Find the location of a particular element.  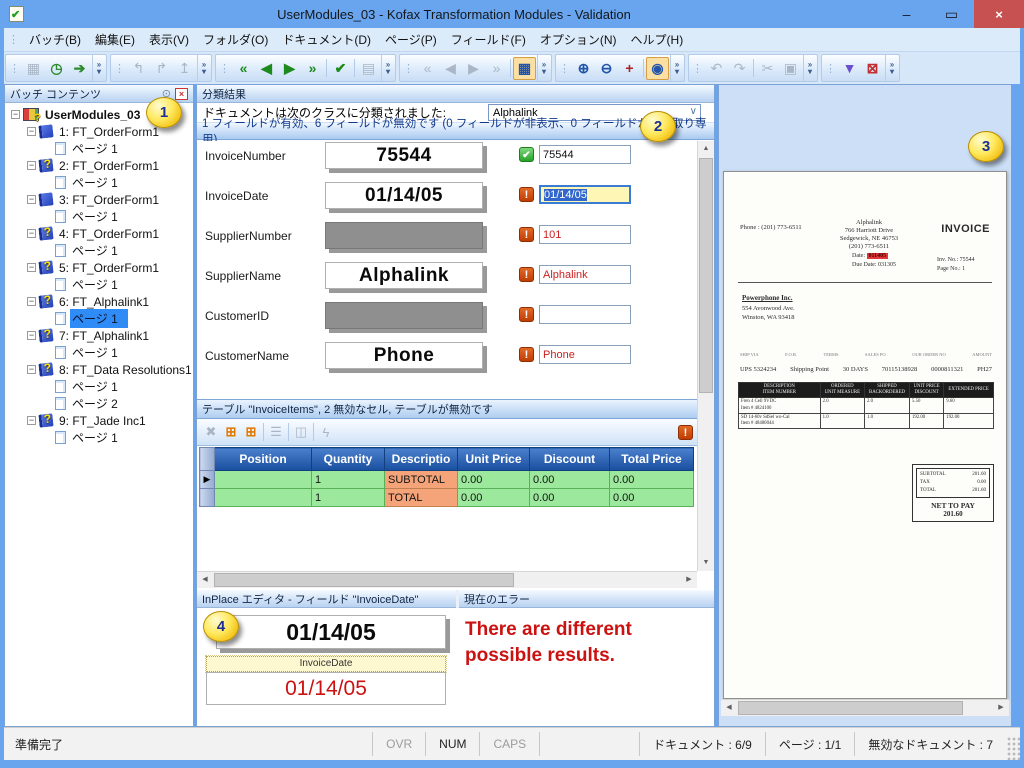

table-cell: TOTAL is located at coordinates (421, 497).